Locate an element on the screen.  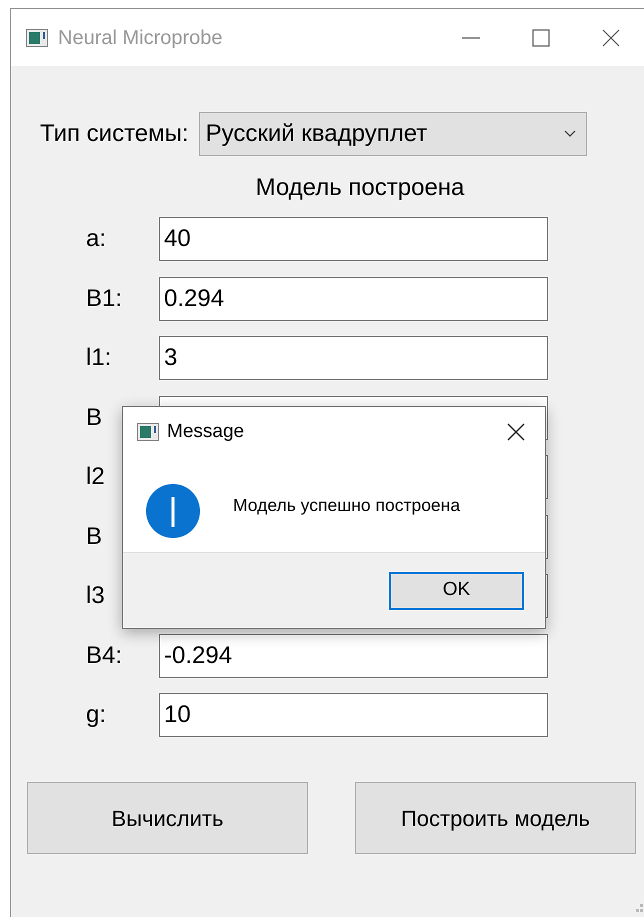
field-label: l1: is located at coordinates (99, 358).